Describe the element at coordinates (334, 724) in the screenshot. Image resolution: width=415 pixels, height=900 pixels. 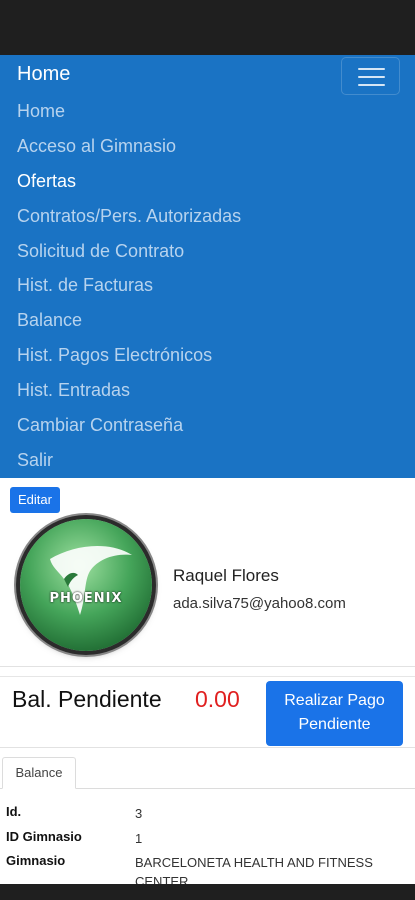
I see `pay-button-line2: Pendiente` at that location.